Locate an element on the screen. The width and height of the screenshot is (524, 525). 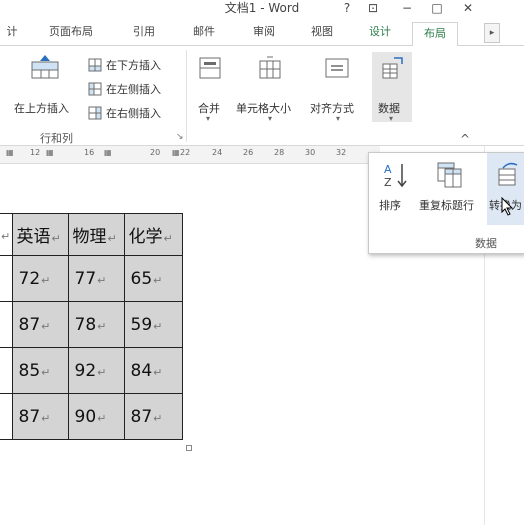
insert-right-button: 在右侧插入 is located at coordinates (135, 113).